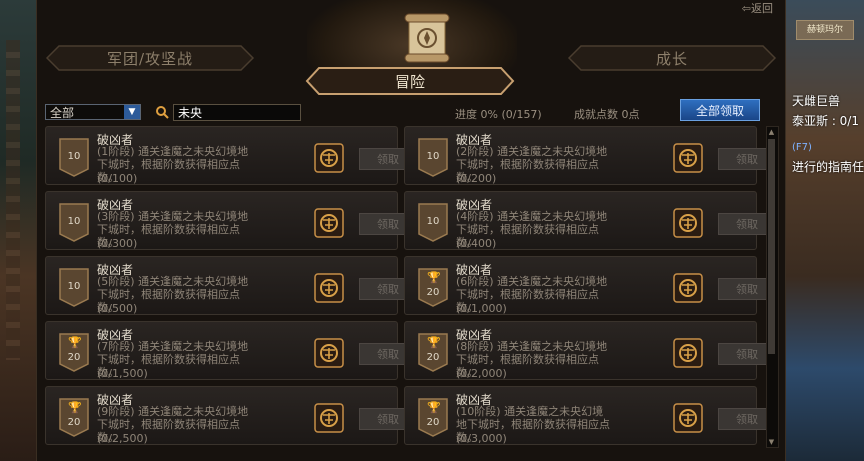 This screenshot has height=461, width=864. What do you see at coordinates (802, 147) in the screenshot?
I see `quest-tracker-hotkey: (F7)` at bounding box center [802, 147].